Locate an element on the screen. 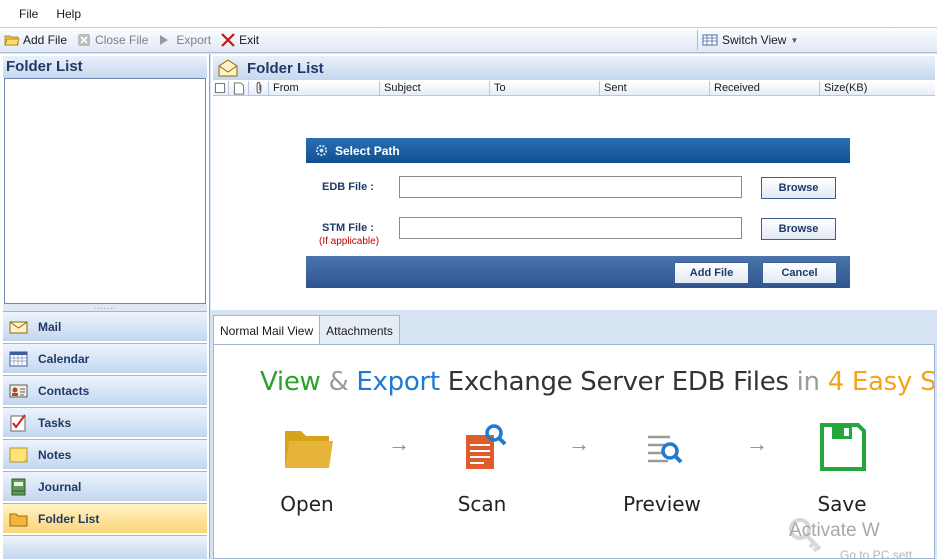 The image size is (937, 559). nav-folder-list: Folder List is located at coordinates (105, 518).